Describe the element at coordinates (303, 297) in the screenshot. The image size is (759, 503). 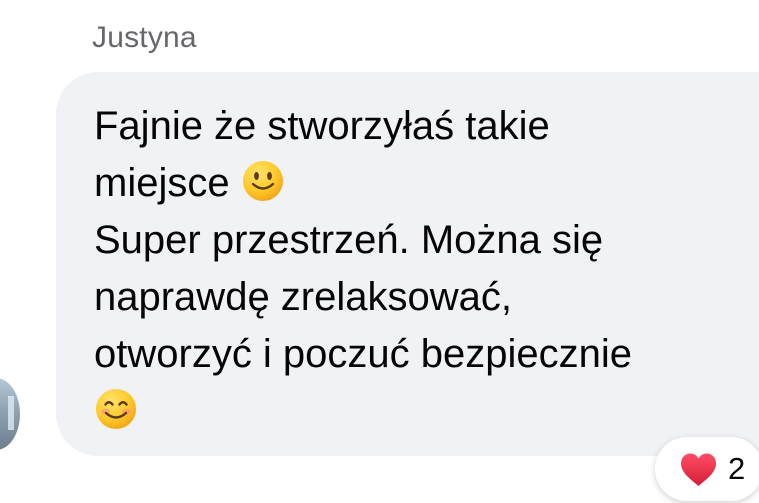
I see `comment-text-line-4: naprawdę zrelaksować,` at that location.